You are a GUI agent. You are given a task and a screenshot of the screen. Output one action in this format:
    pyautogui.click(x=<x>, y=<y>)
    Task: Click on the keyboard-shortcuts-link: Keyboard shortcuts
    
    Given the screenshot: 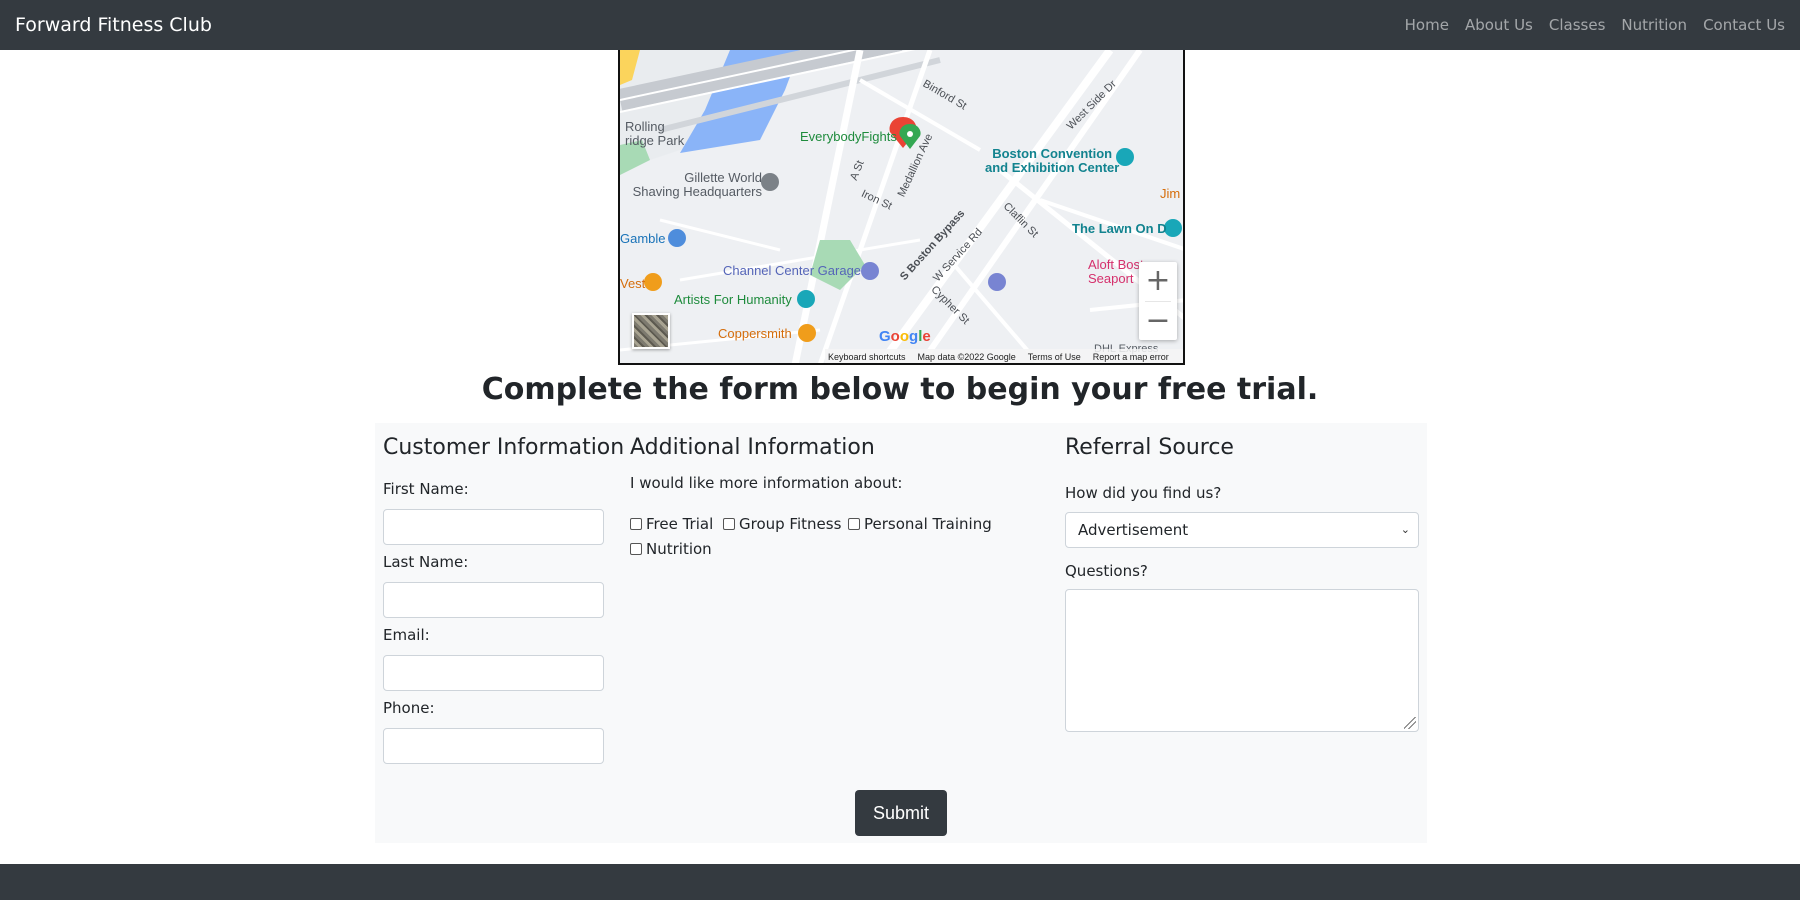 What is the action you would take?
    pyautogui.click(x=867, y=357)
    